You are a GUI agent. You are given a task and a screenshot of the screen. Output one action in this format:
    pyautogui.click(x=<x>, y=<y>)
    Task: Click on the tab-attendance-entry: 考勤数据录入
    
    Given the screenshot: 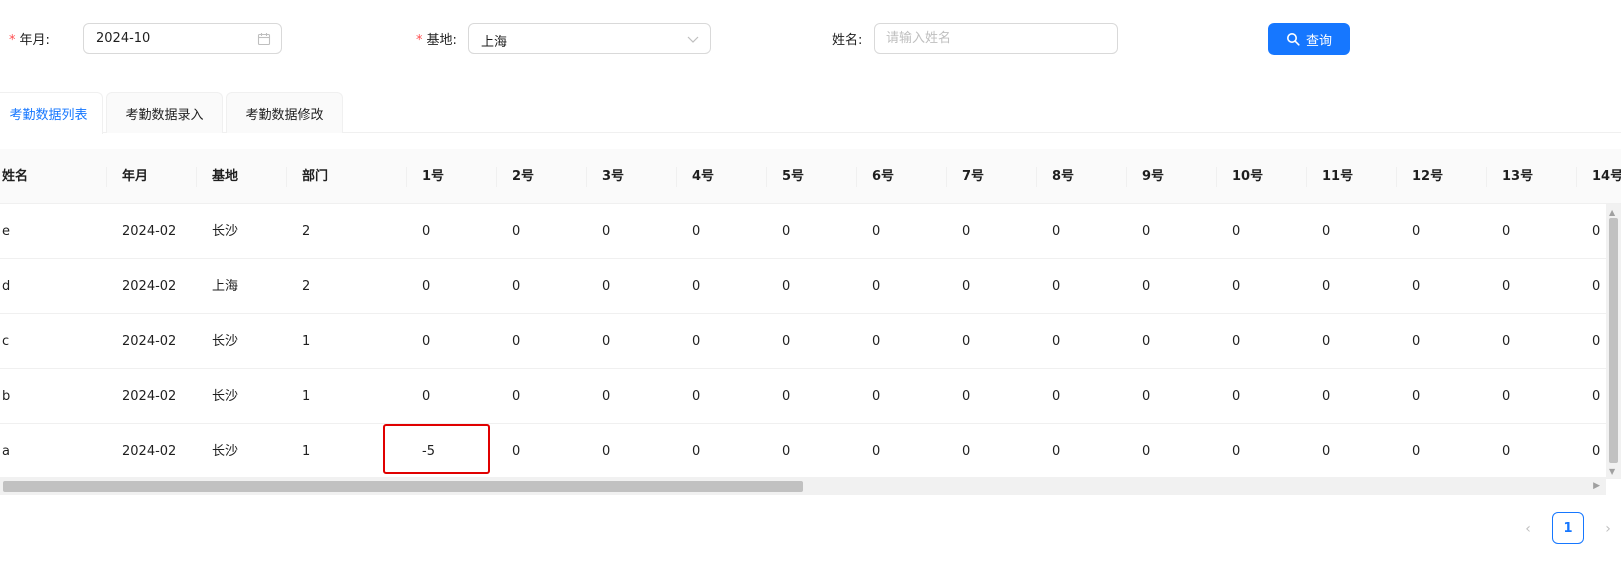 What is the action you would take?
    pyautogui.click(x=164, y=112)
    